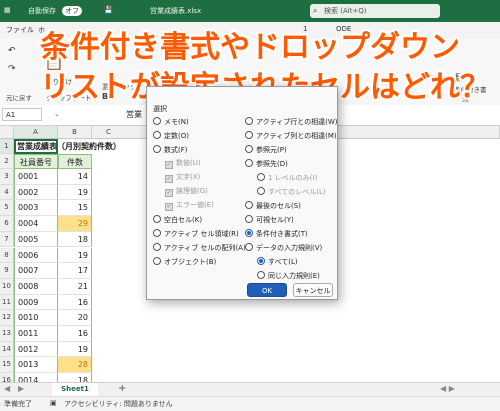 This screenshot has height=411, width=500. Describe the element at coordinates (277, 262) in the screenshot. I see `dialog-radio-option: すべて(L)` at that location.